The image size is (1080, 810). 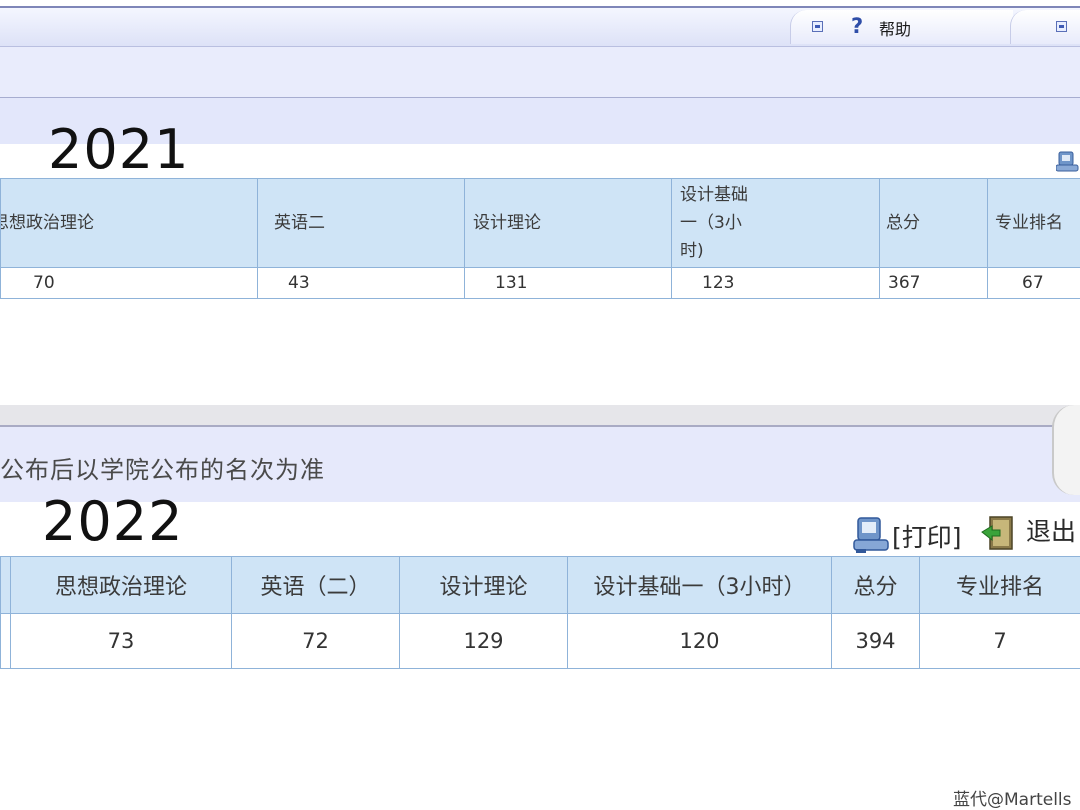 I want to click on cell-english: 72, so click(x=315, y=641).